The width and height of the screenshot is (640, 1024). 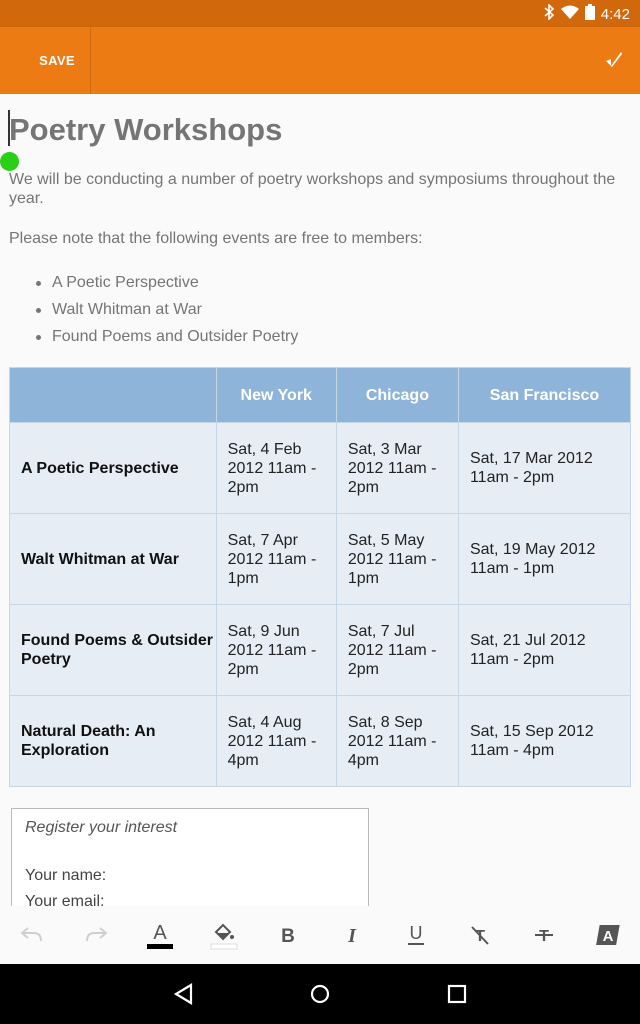 I want to click on svg-text: U, so click(x=416, y=933).